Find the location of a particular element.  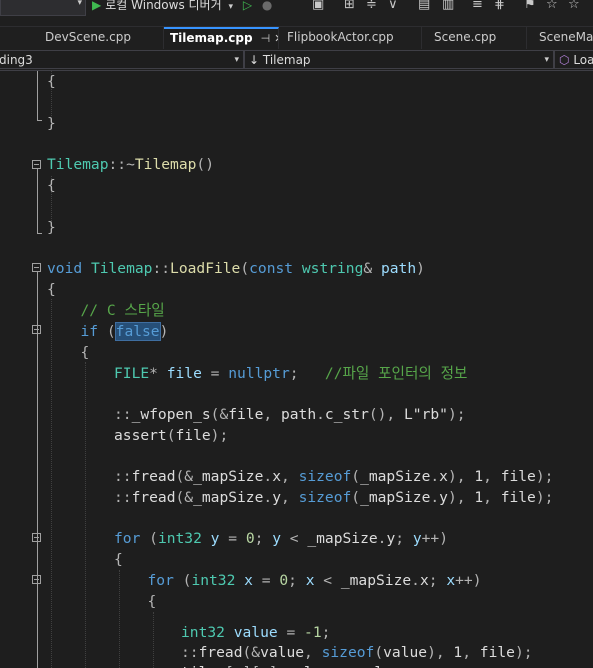

member-dropdown: ⬡ Loa is located at coordinates (573, 59).